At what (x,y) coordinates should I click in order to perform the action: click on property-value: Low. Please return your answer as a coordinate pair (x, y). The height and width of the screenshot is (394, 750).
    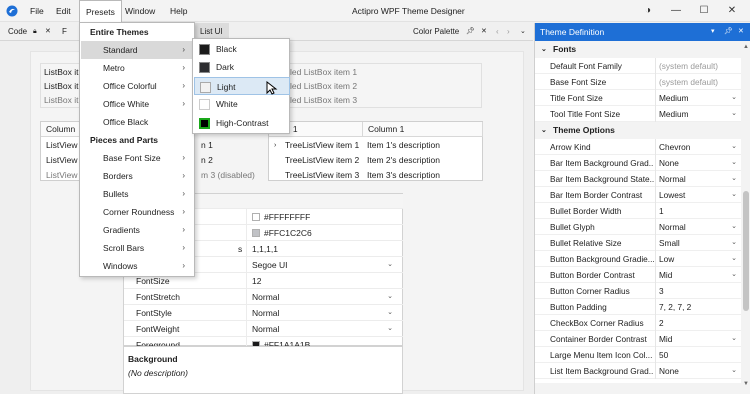
    Looking at the image, I should click on (666, 259).